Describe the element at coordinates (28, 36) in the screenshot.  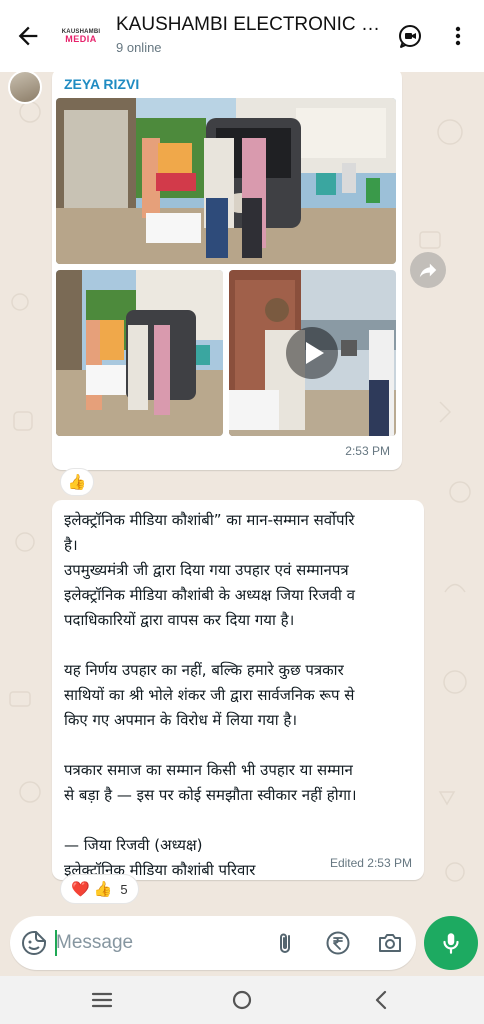
I see `back-arrow-icon` at that location.